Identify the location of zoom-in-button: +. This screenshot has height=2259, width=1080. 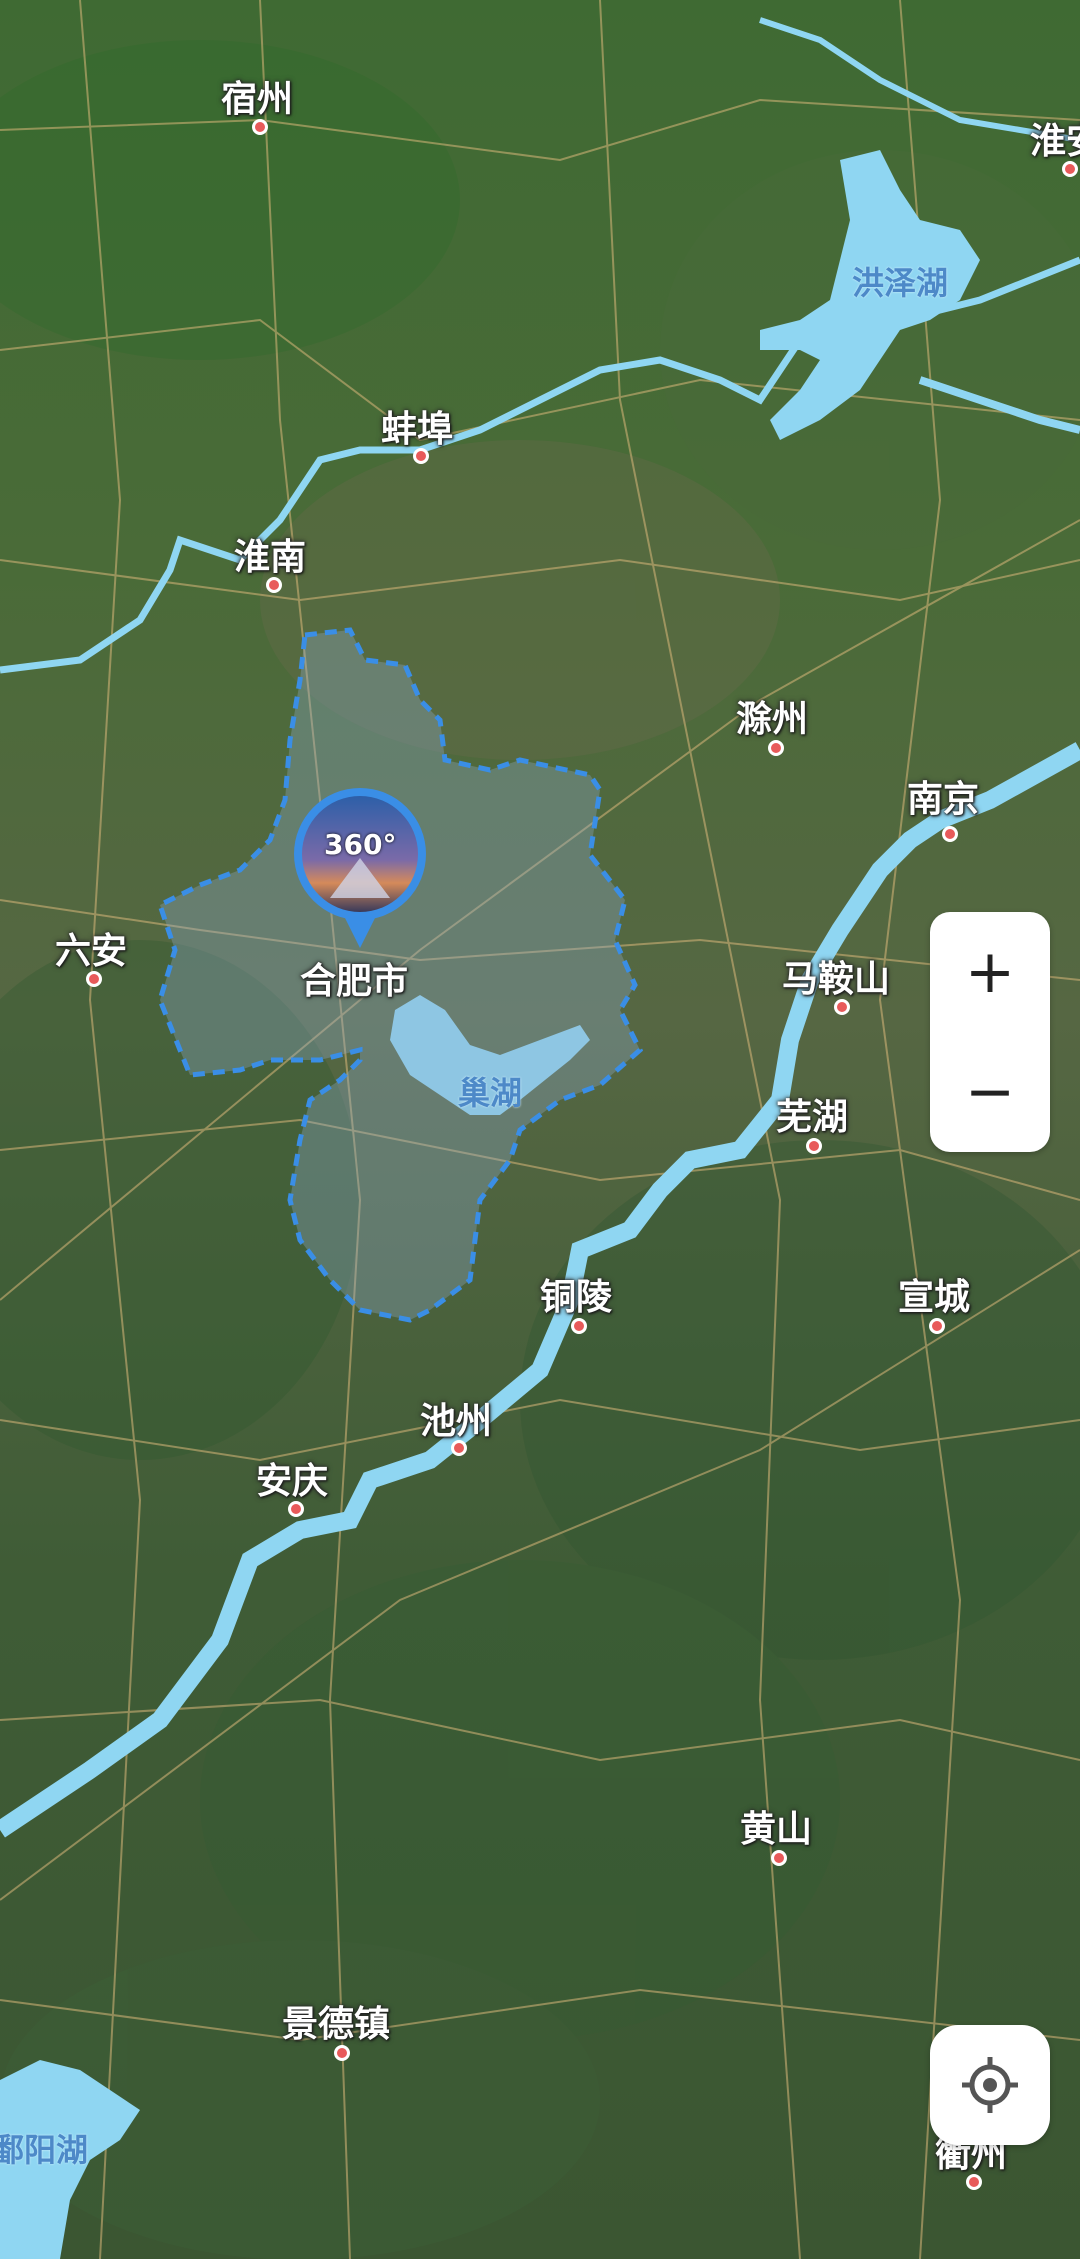
(990, 972).